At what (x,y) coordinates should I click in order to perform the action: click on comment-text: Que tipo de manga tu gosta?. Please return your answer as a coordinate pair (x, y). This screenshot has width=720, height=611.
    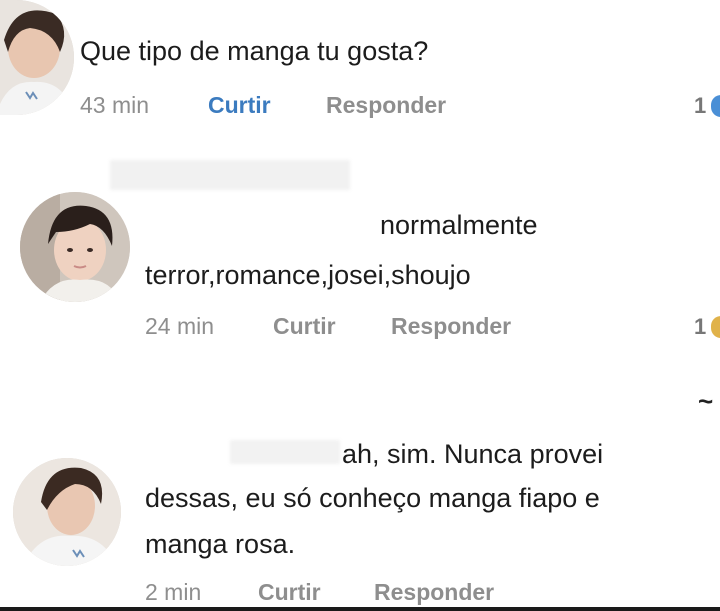
    Looking at the image, I should click on (254, 51).